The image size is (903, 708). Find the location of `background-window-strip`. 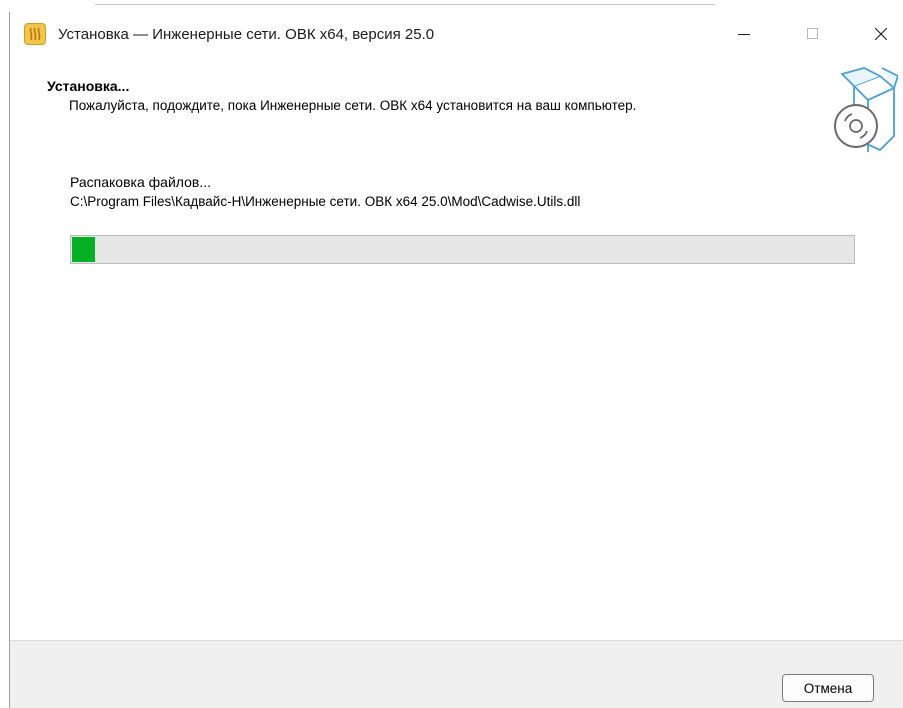

background-window-strip is located at coordinates (451, 6).